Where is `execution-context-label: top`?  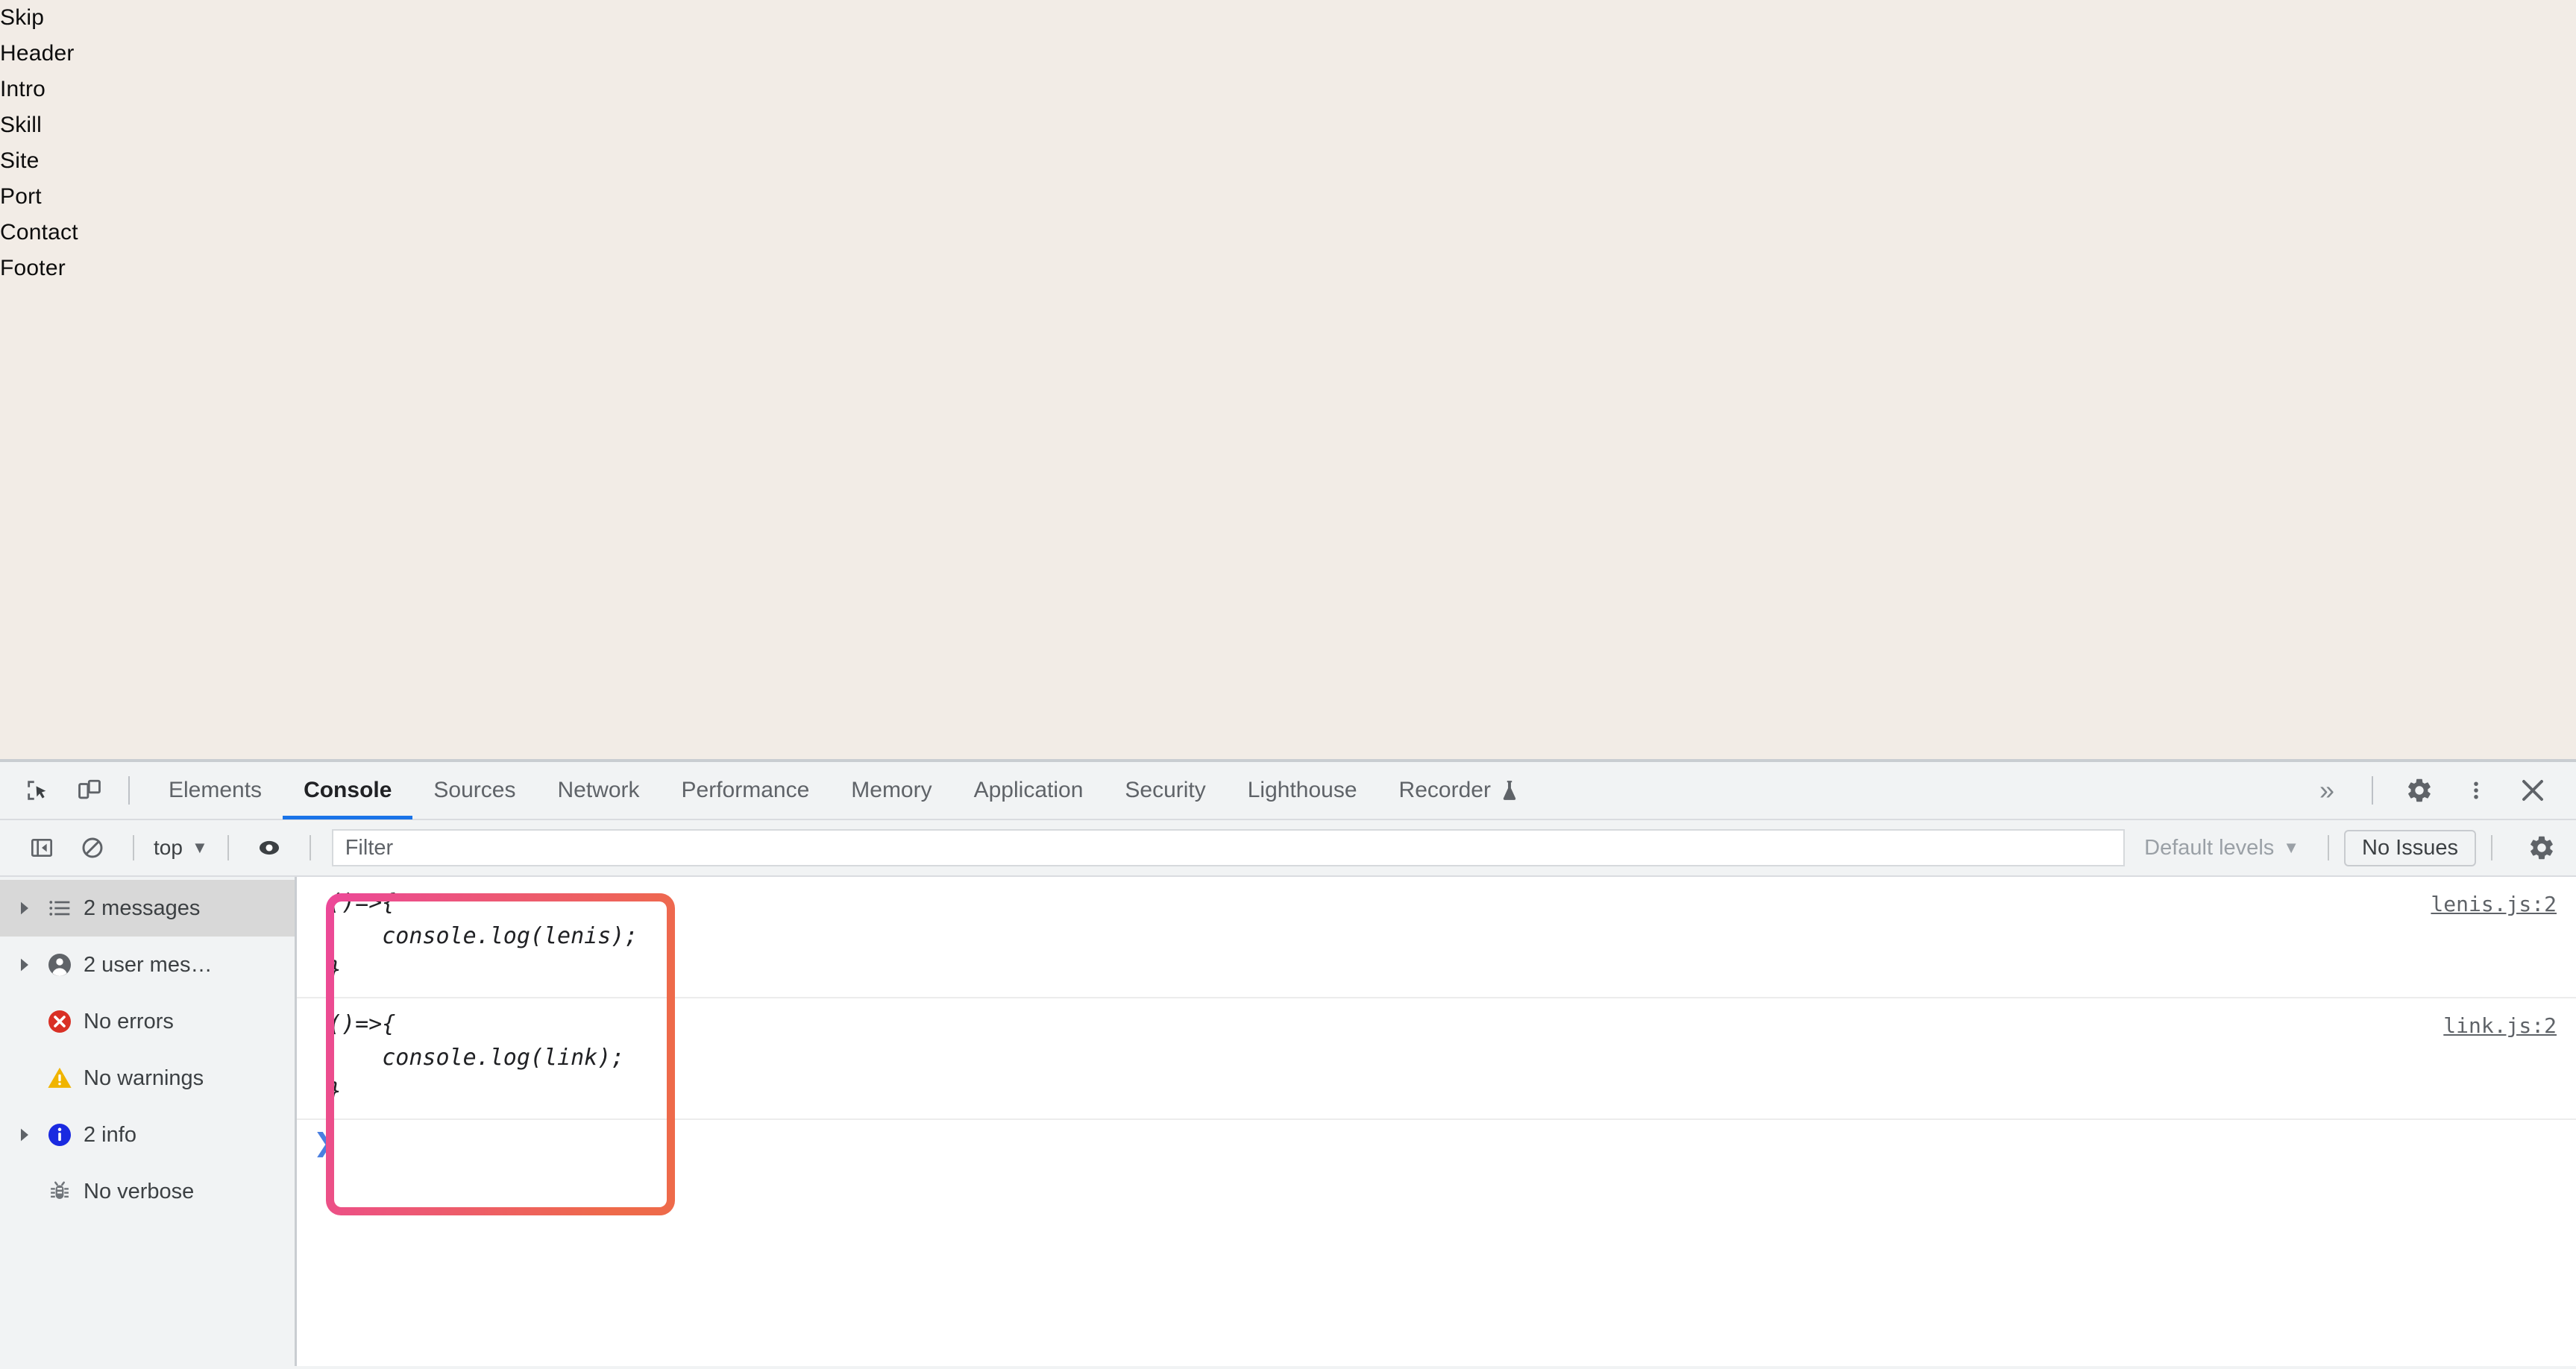 execution-context-label: top is located at coordinates (169, 848).